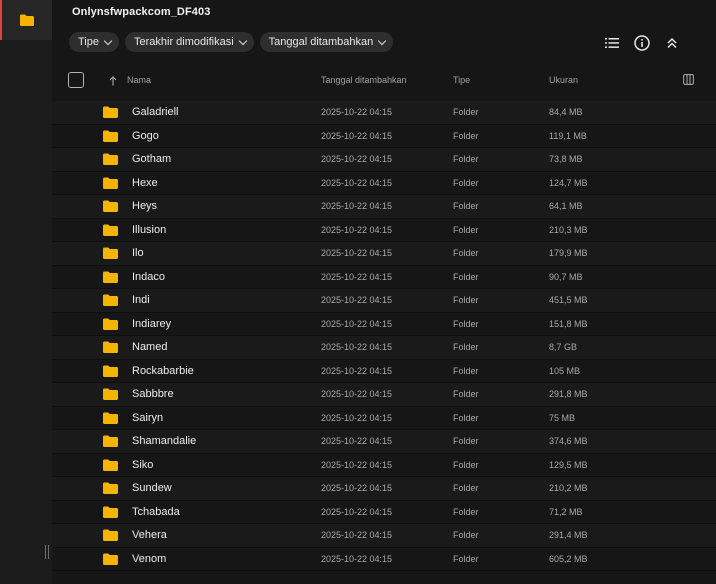 The height and width of the screenshot is (584, 716). Describe the element at coordinates (384, 536) in the screenshot. I see `table-row: Vehera 2025-10-22 04:15 Folder 291,4 MB` at that location.